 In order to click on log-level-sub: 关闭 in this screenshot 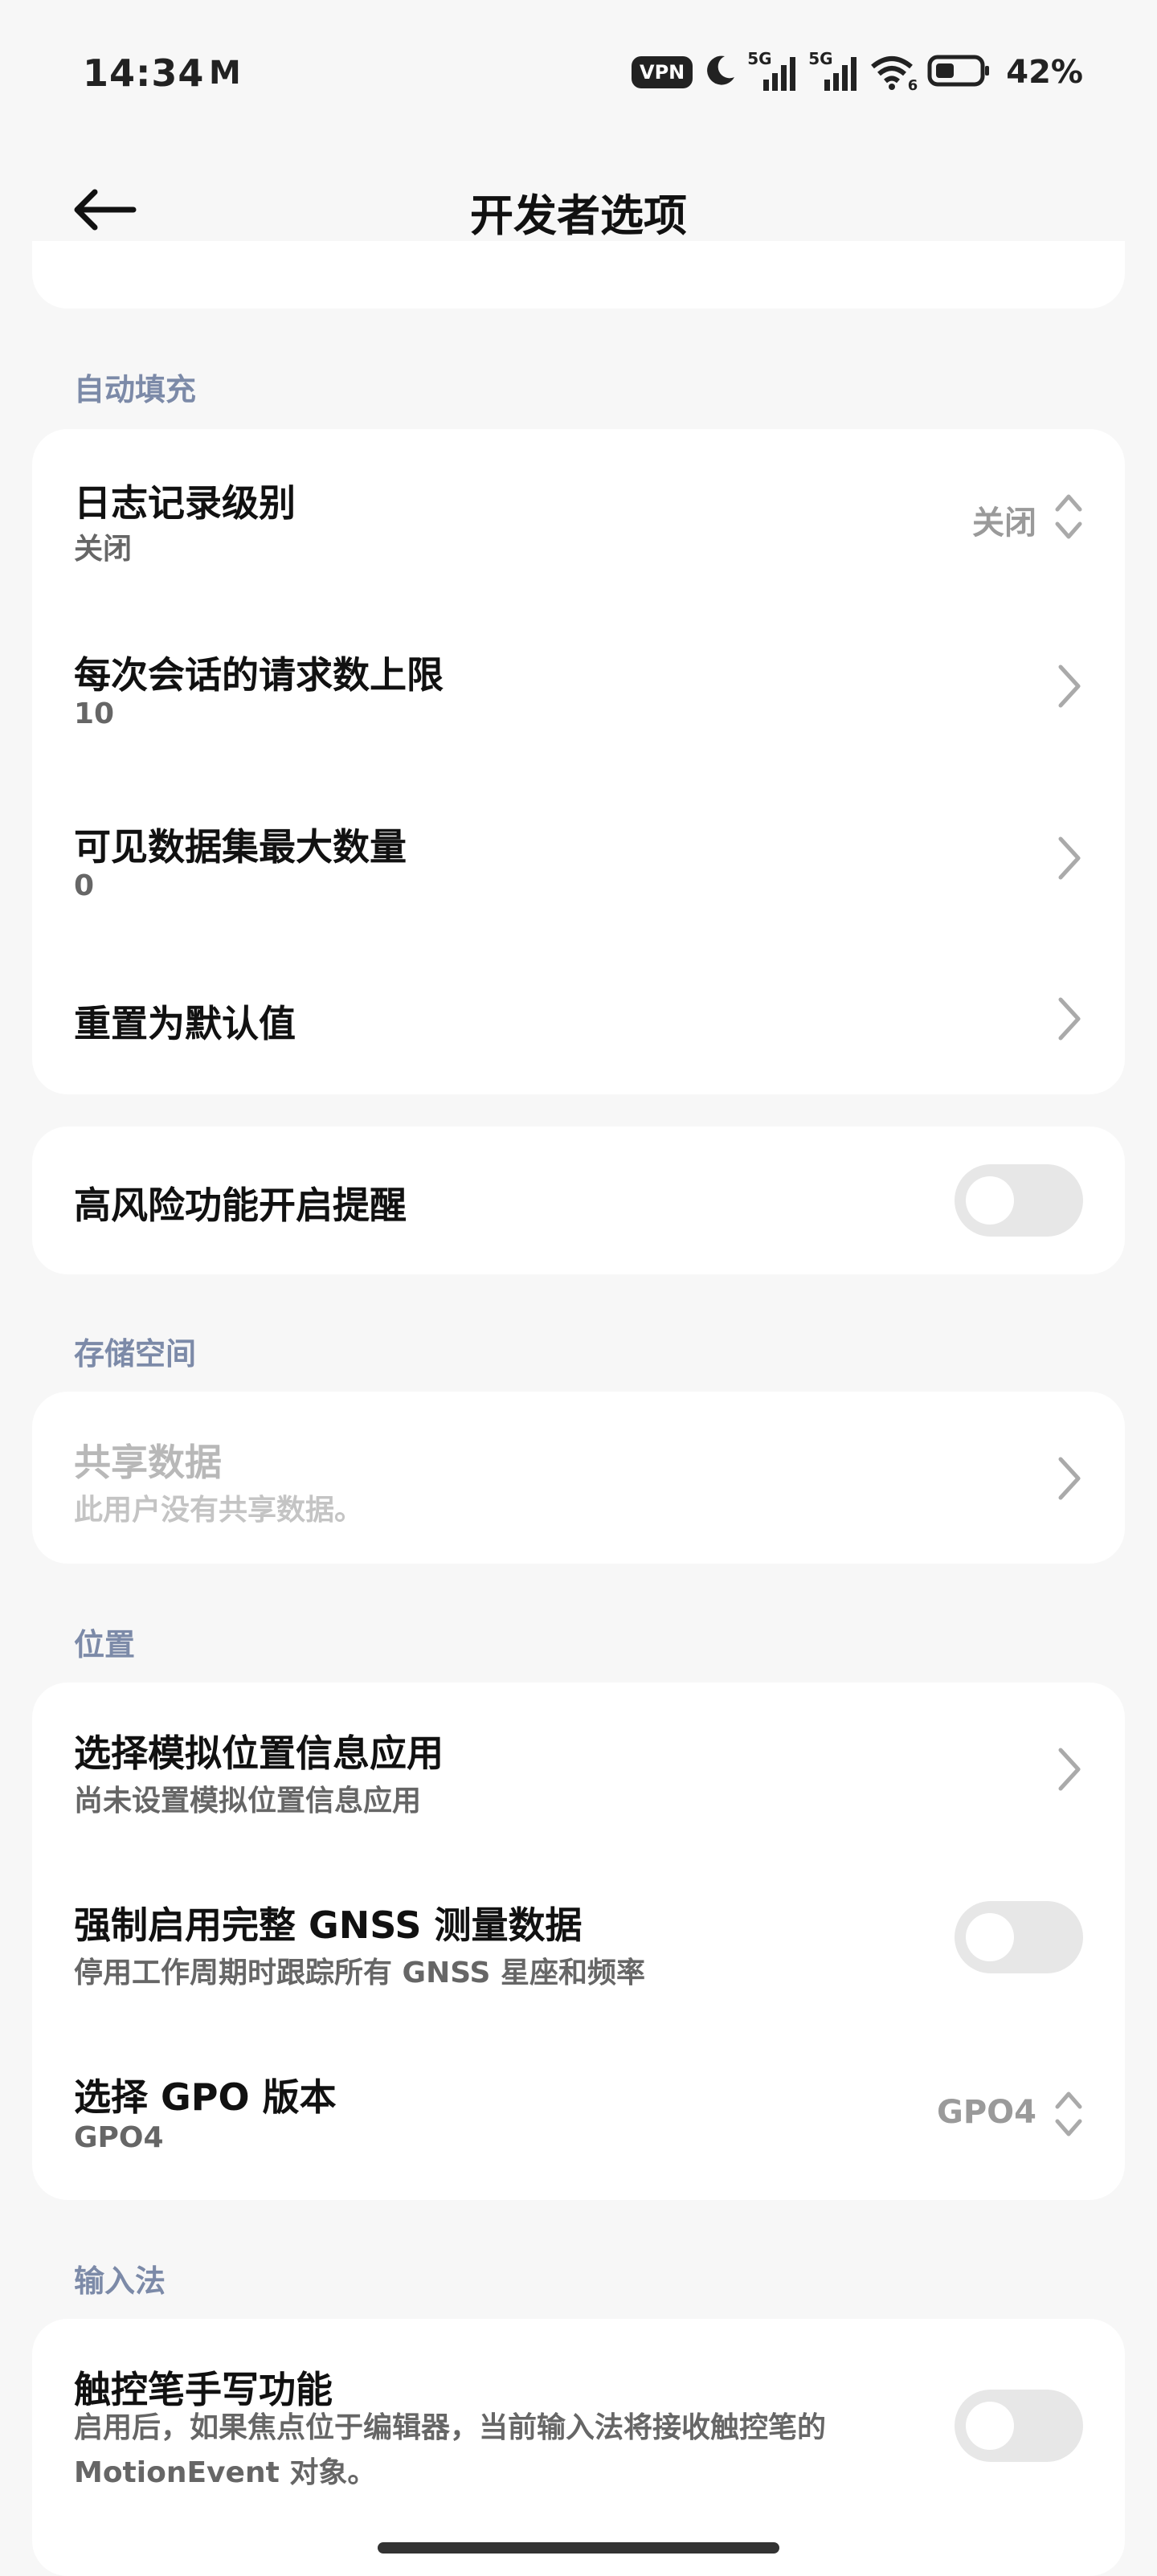, I will do `click(104, 549)`.